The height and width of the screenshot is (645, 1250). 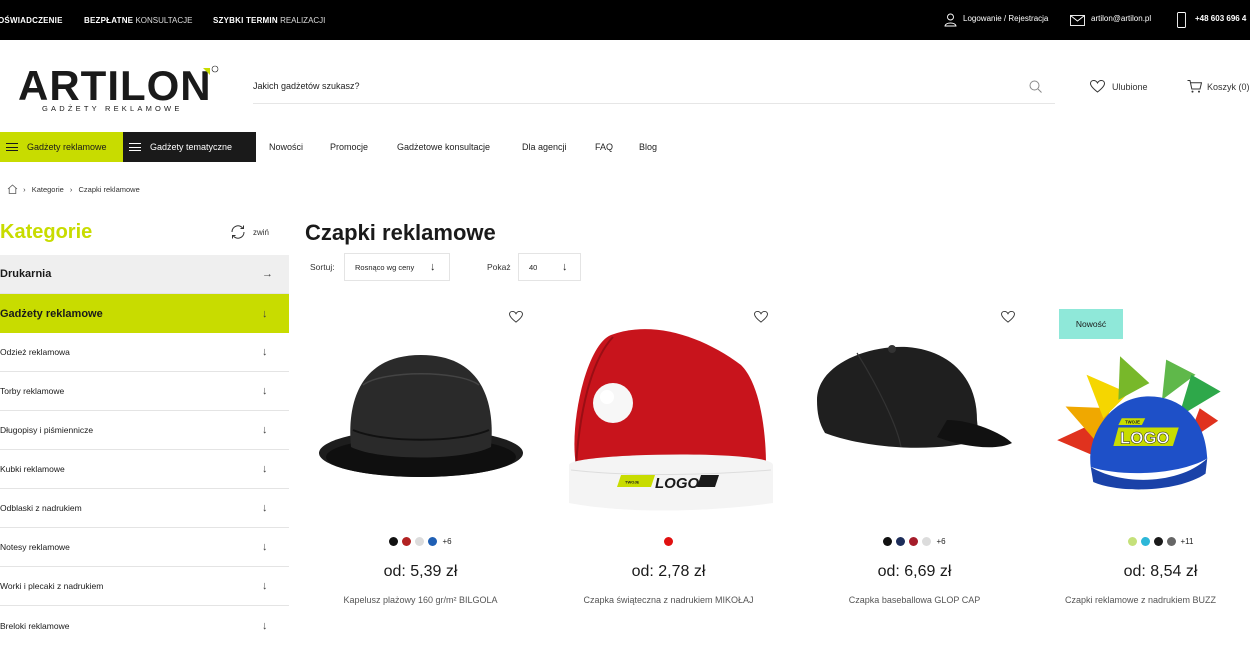 I want to click on nav-link-news: Nowości, so click(x=286, y=147).